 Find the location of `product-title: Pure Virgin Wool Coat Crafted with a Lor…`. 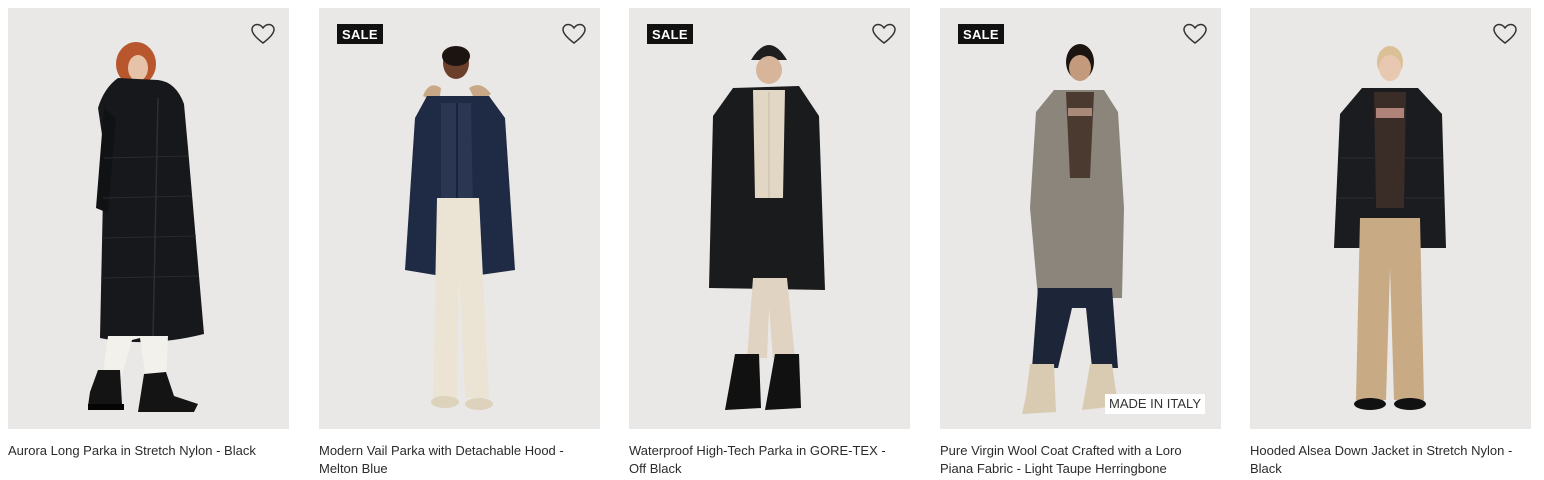

product-title: Pure Virgin Wool Coat Crafted with a Lor… is located at coordinates (1077, 460).